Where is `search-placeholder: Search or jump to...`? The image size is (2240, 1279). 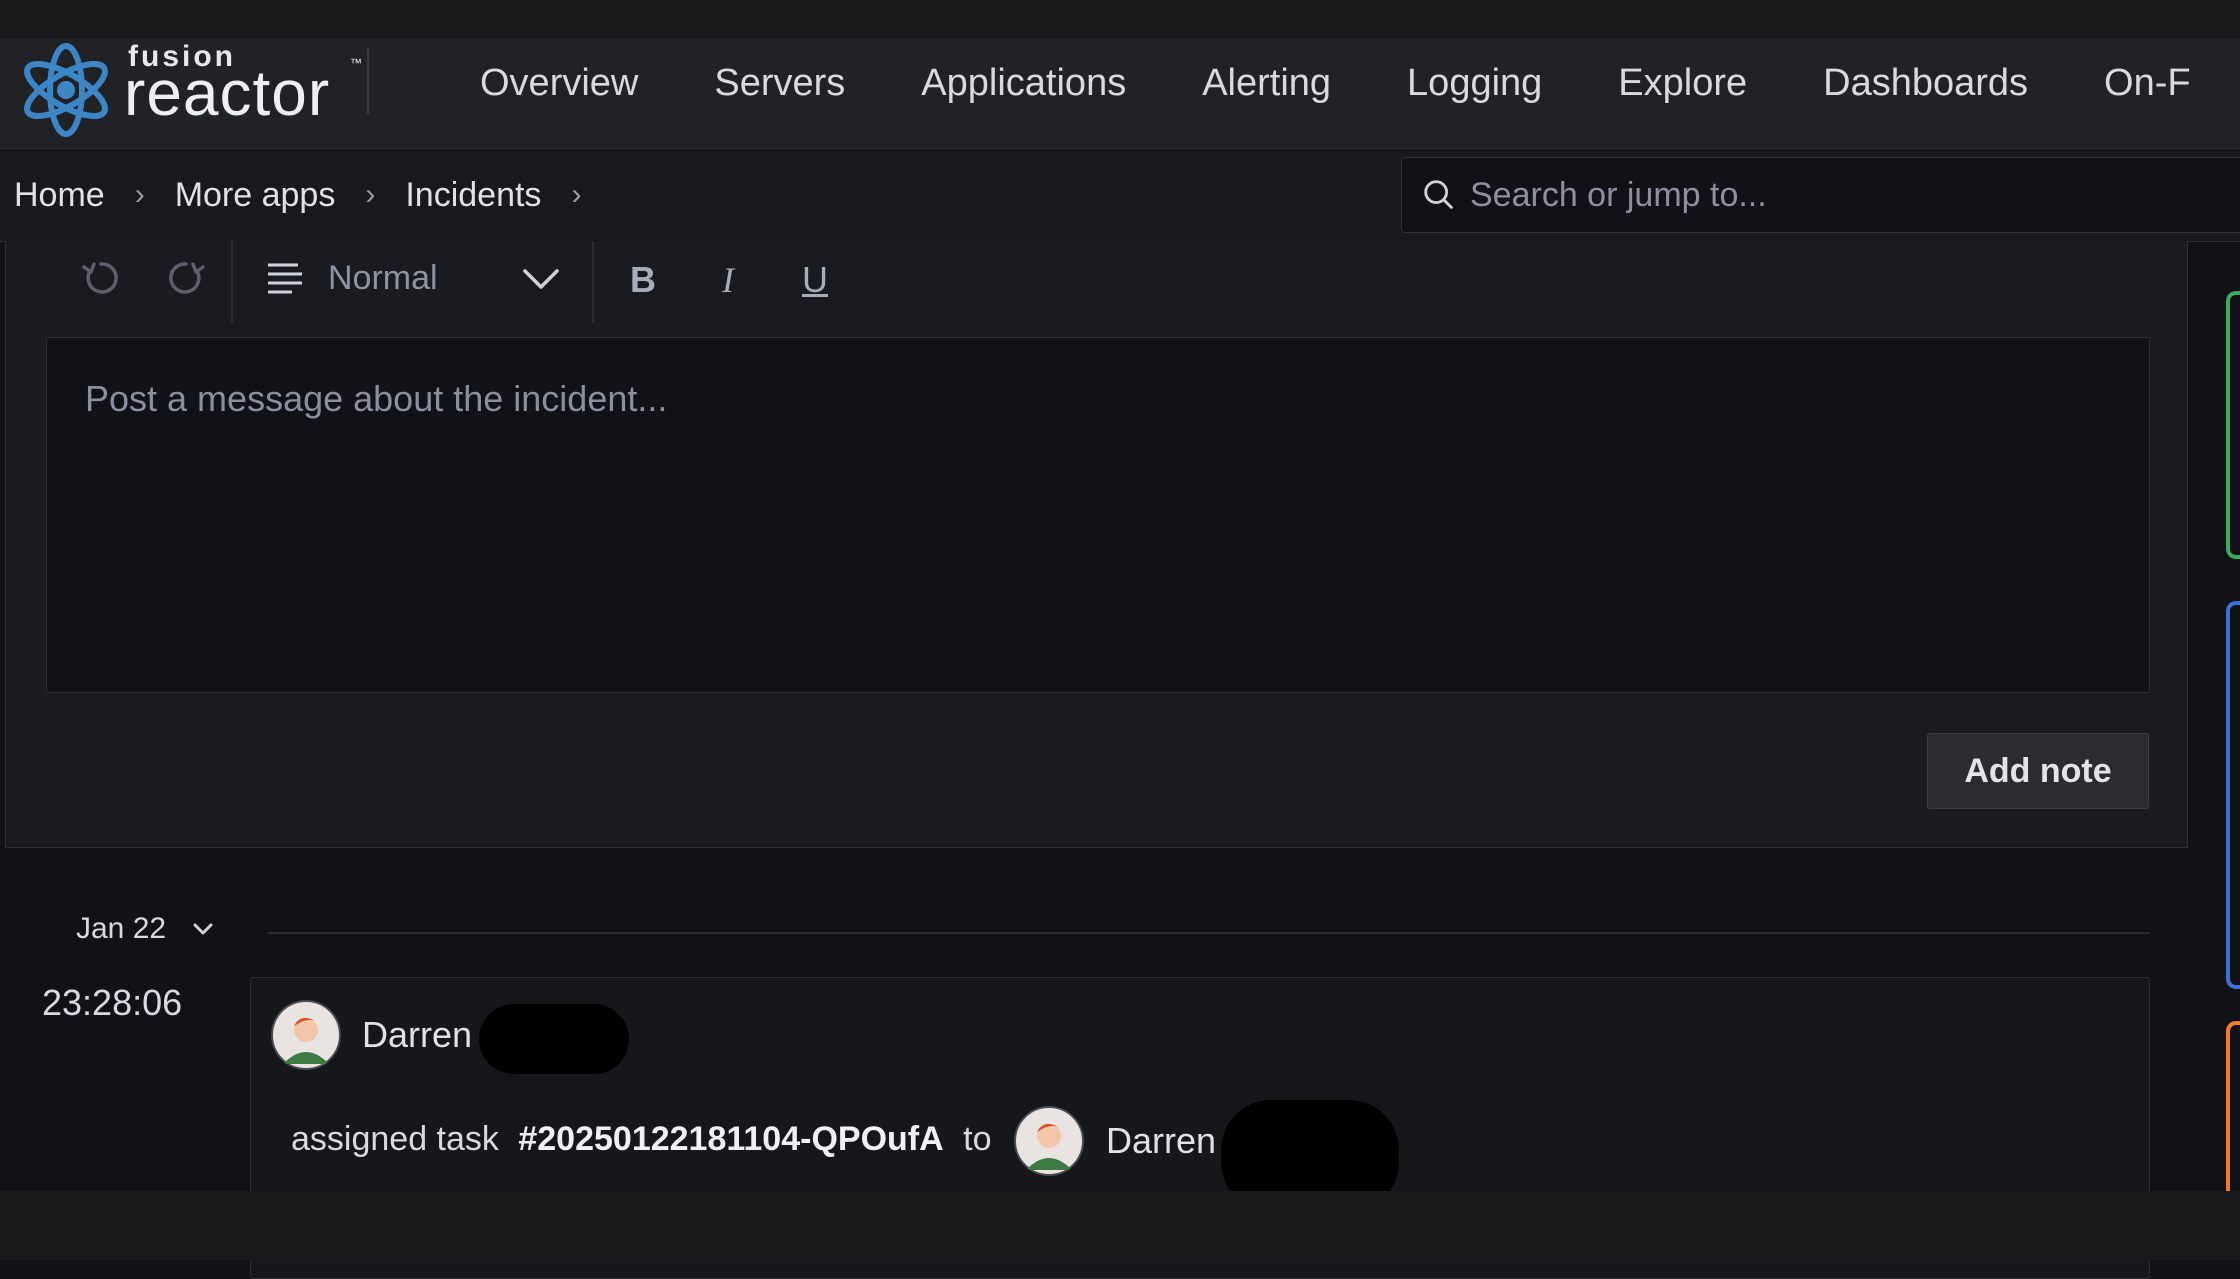 search-placeholder: Search or jump to... is located at coordinates (1618, 194).